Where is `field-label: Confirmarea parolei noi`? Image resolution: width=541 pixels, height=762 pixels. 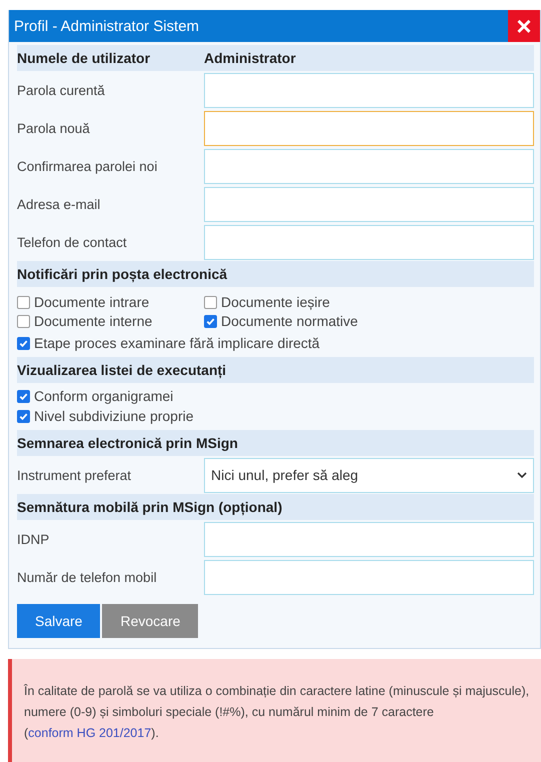 field-label: Confirmarea parolei noi is located at coordinates (87, 166).